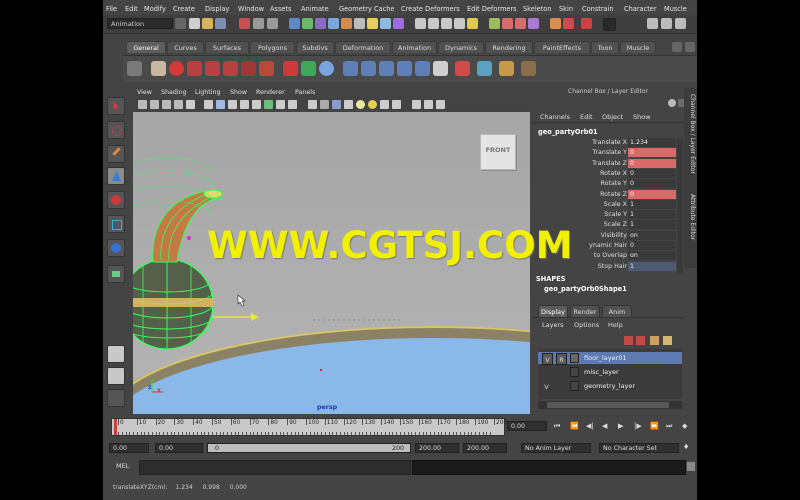  What do you see at coordinates (116, 200) in the screenshot?
I see `rotate-tool-icon` at bounding box center [116, 200].